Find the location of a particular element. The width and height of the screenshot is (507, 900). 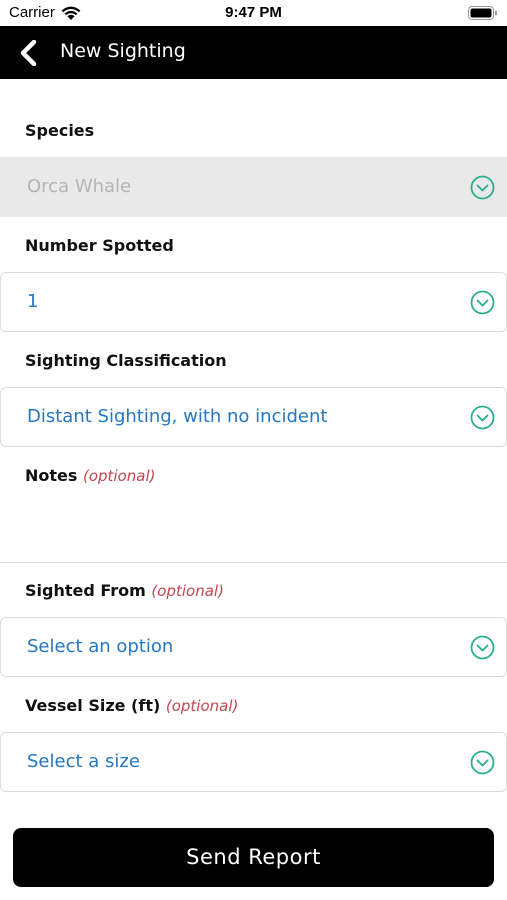

number-spotted-value: 1 is located at coordinates (33, 301).